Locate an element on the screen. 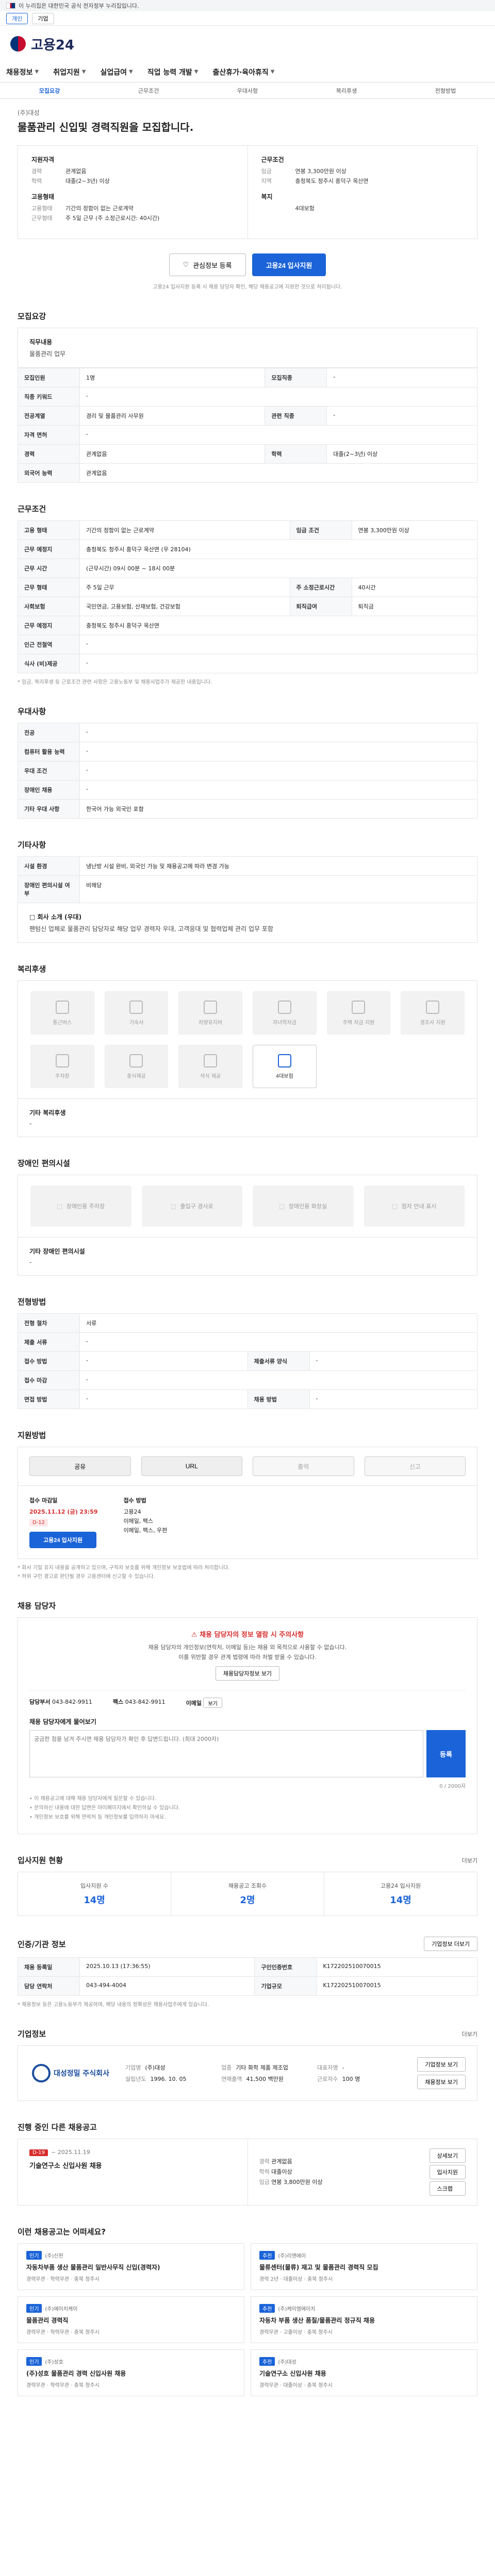  summary-row: 4대보험 is located at coordinates (362, 208).